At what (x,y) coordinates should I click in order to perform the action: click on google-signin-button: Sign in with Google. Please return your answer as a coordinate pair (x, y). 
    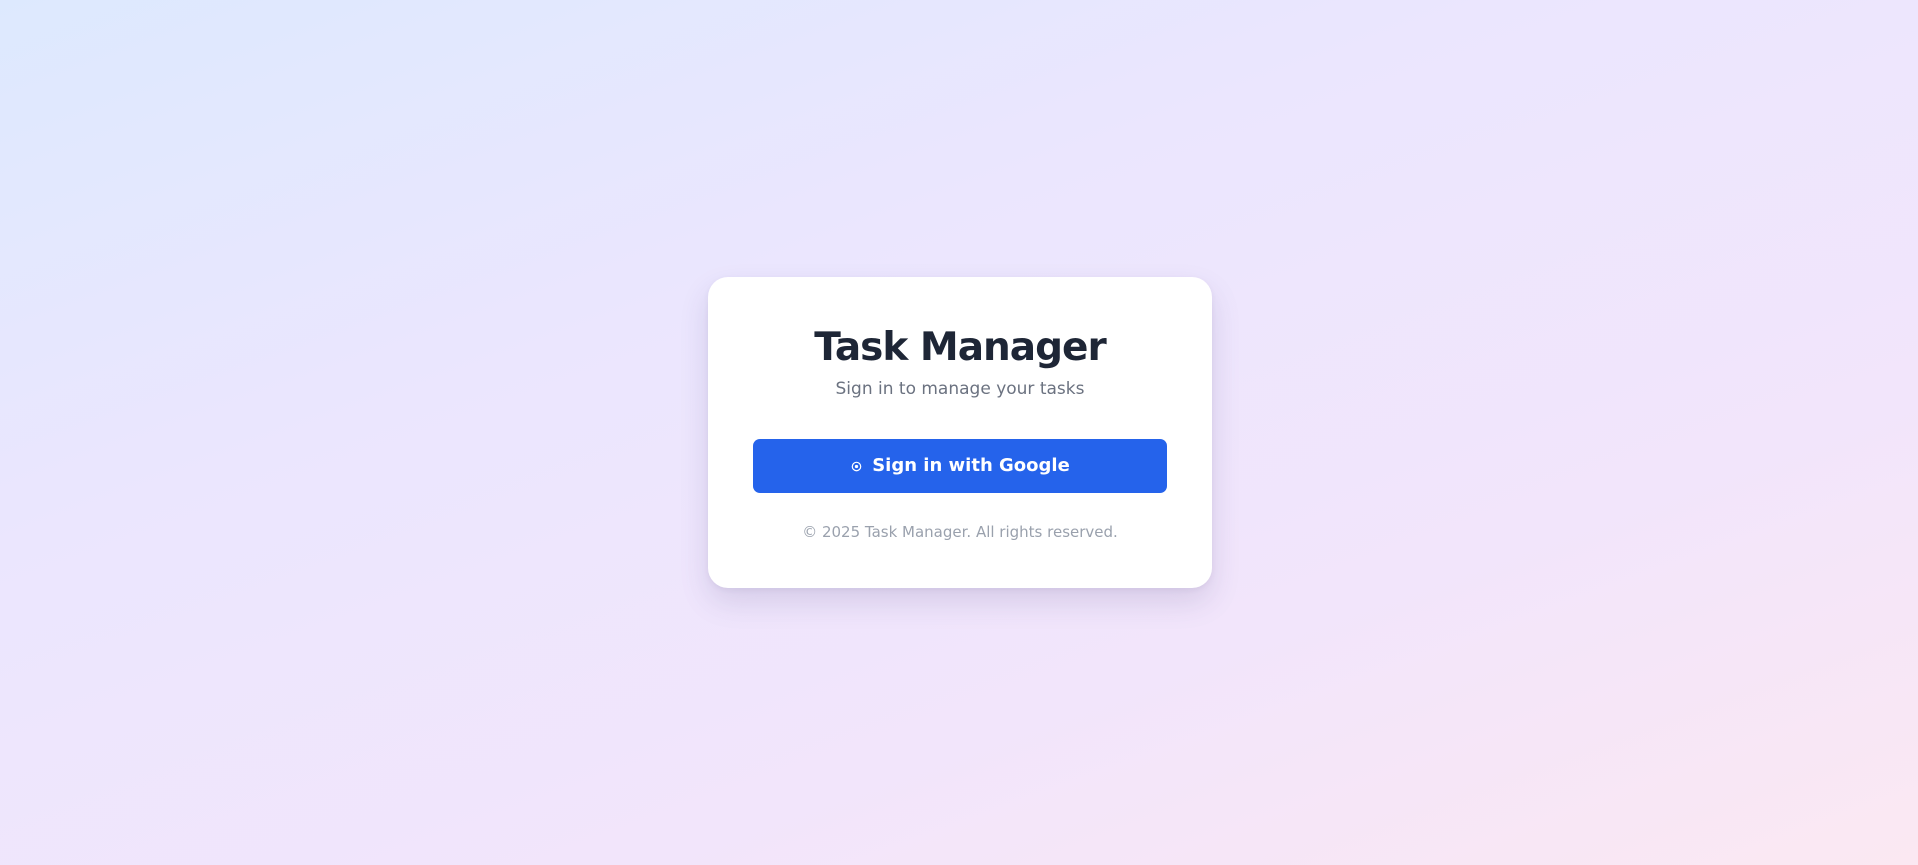
    Looking at the image, I should click on (960, 466).